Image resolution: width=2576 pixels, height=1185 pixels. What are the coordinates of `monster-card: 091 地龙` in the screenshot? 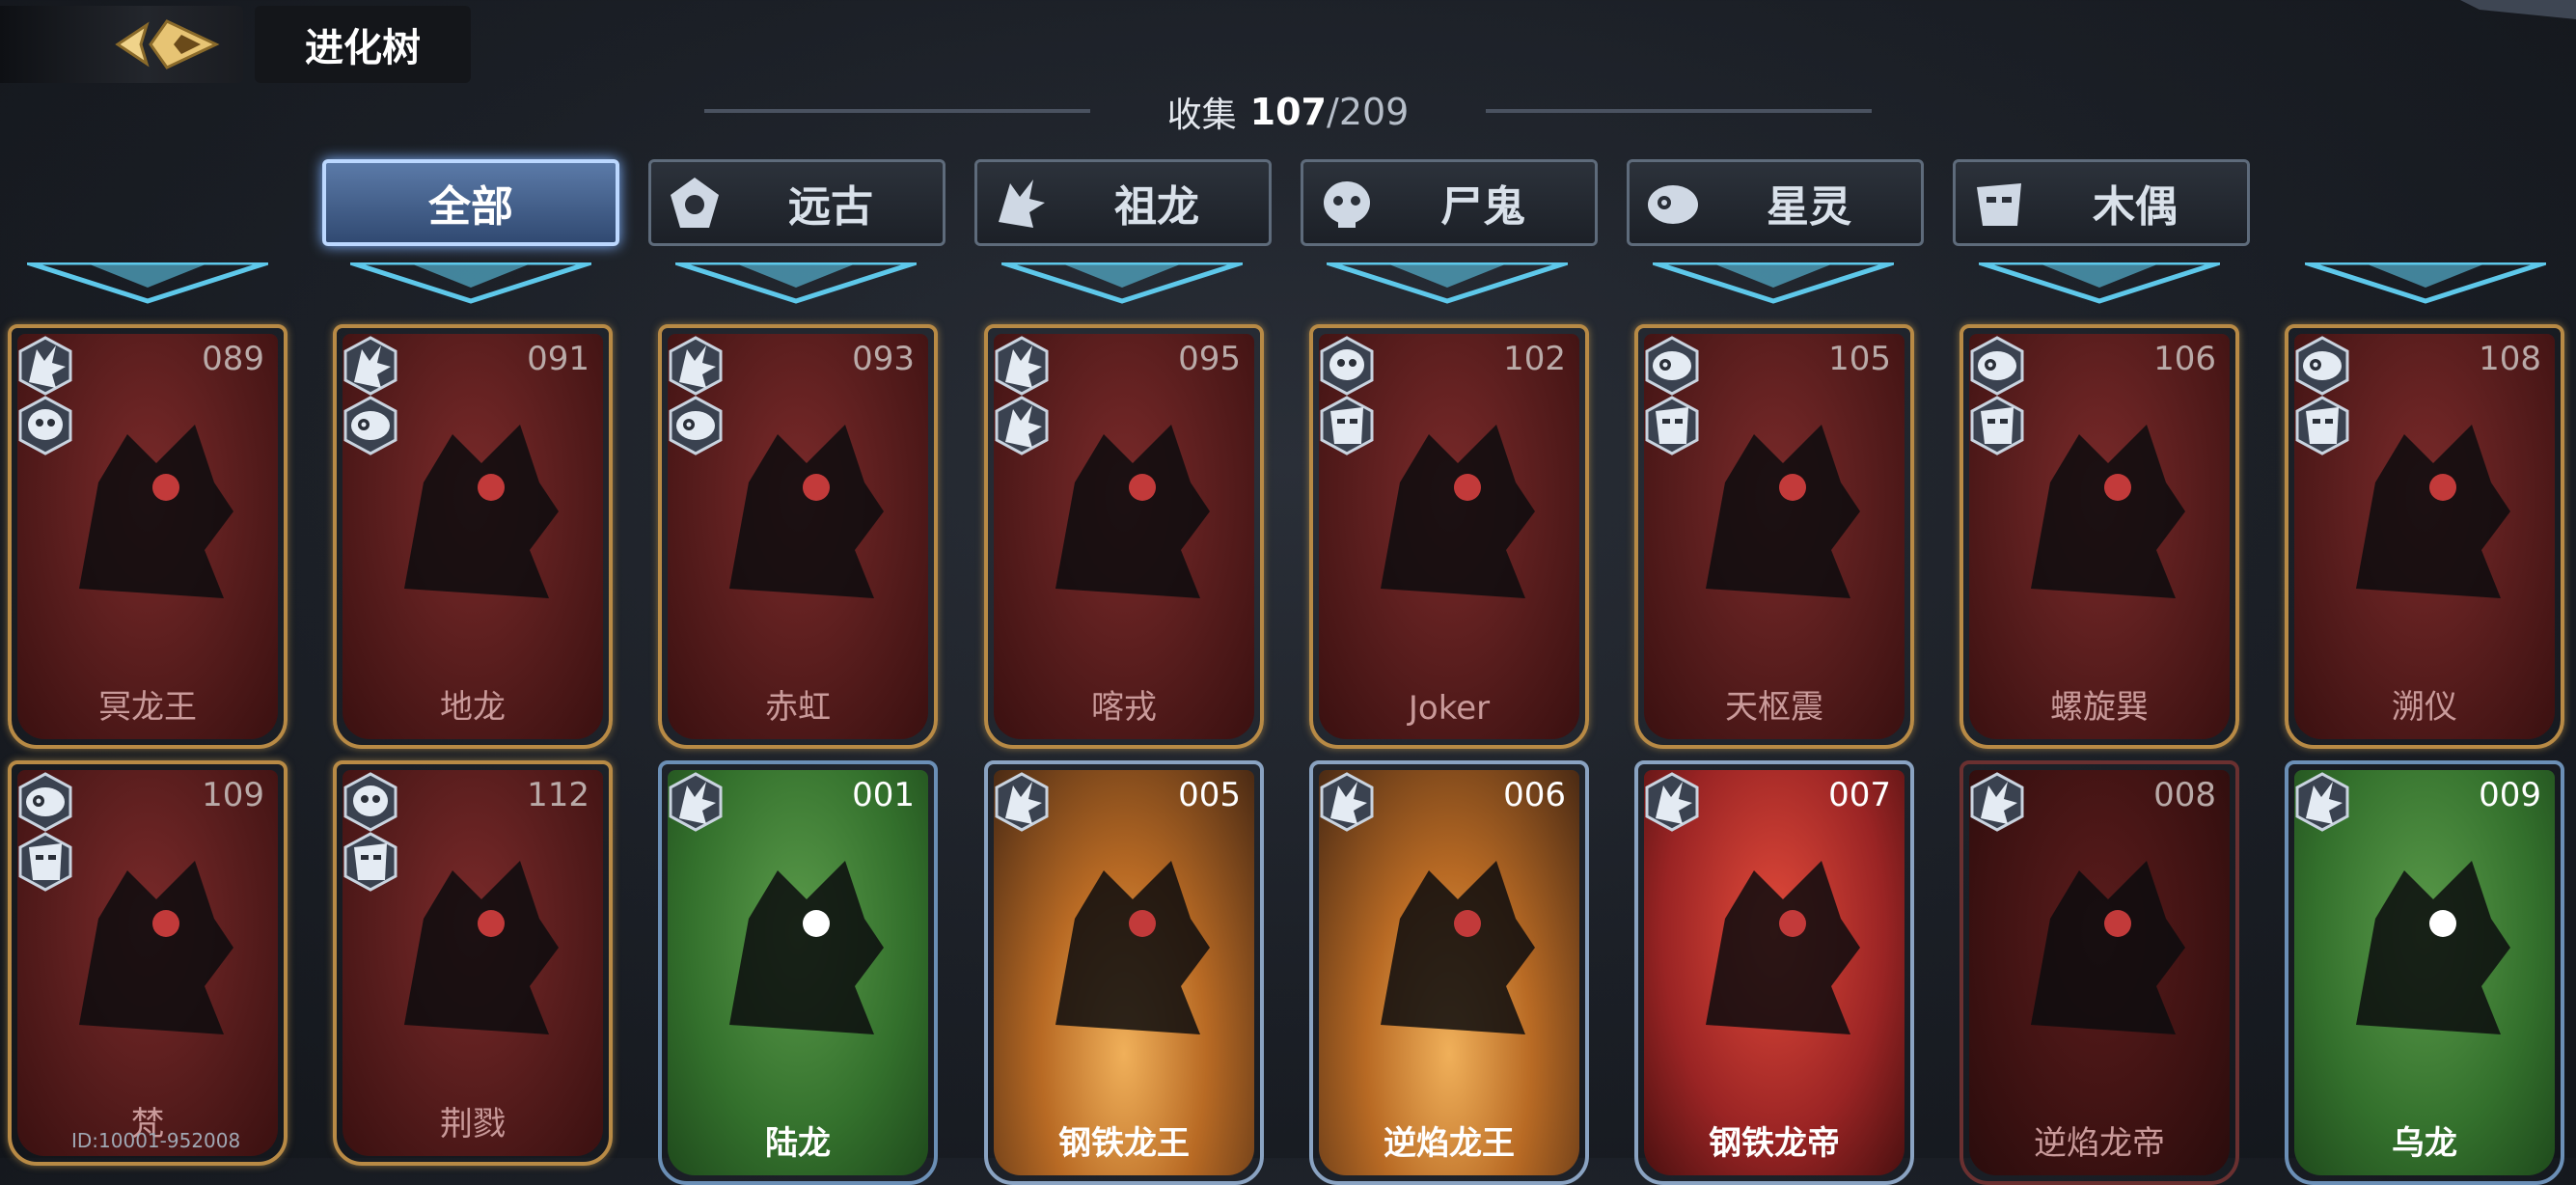 It's located at (473, 536).